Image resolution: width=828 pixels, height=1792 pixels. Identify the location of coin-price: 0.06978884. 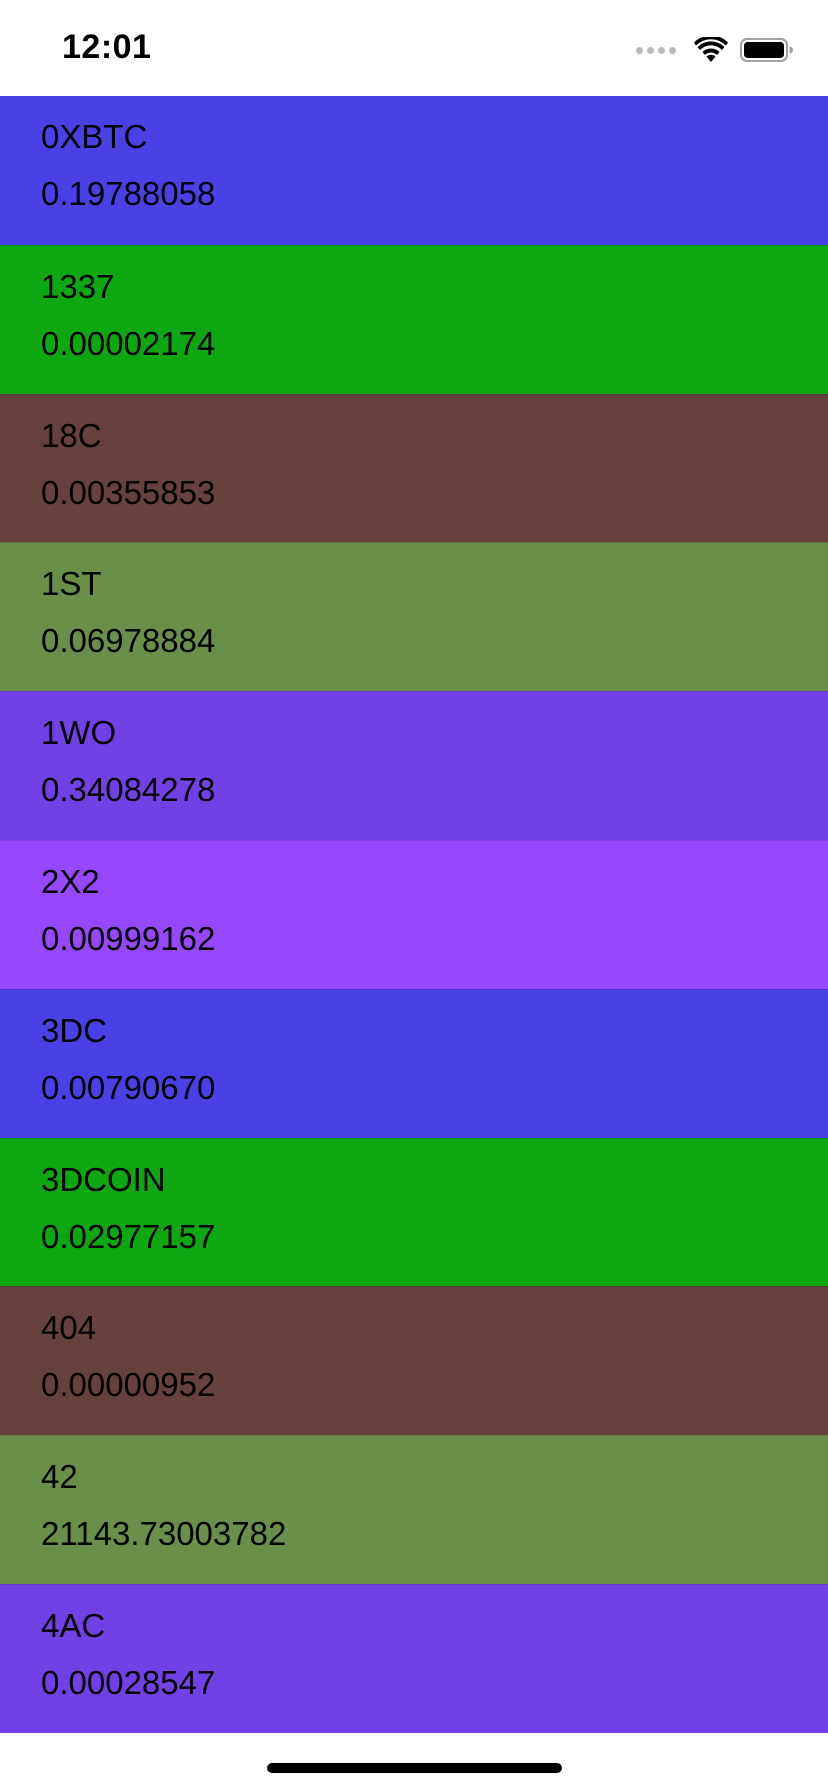
(128, 641).